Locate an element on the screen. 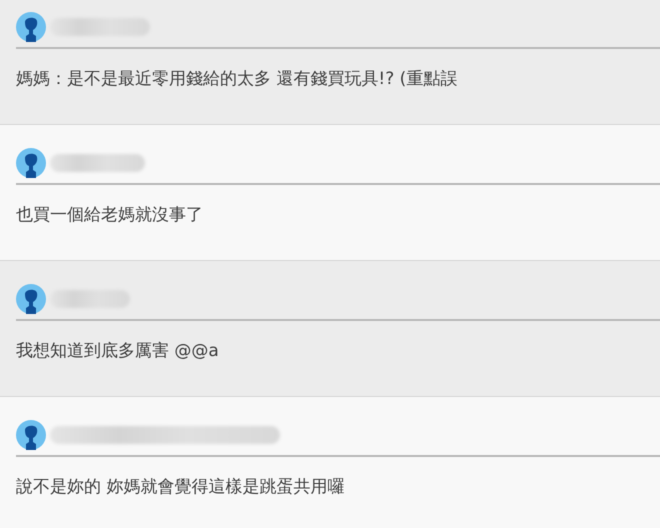 The width and height of the screenshot is (660, 528). comment-text: 說不是妳的 妳媽就會覺得這樣是跳蛋共用囉 is located at coordinates (181, 487).